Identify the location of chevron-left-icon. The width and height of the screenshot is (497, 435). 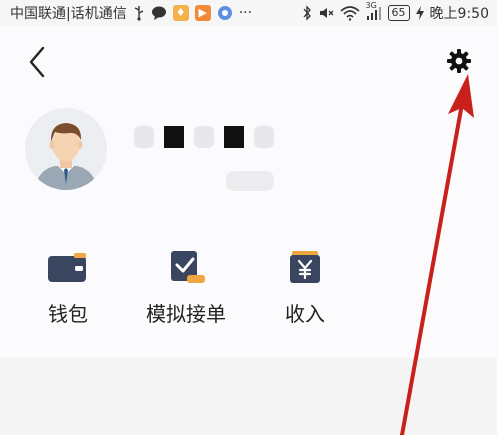
(37, 62).